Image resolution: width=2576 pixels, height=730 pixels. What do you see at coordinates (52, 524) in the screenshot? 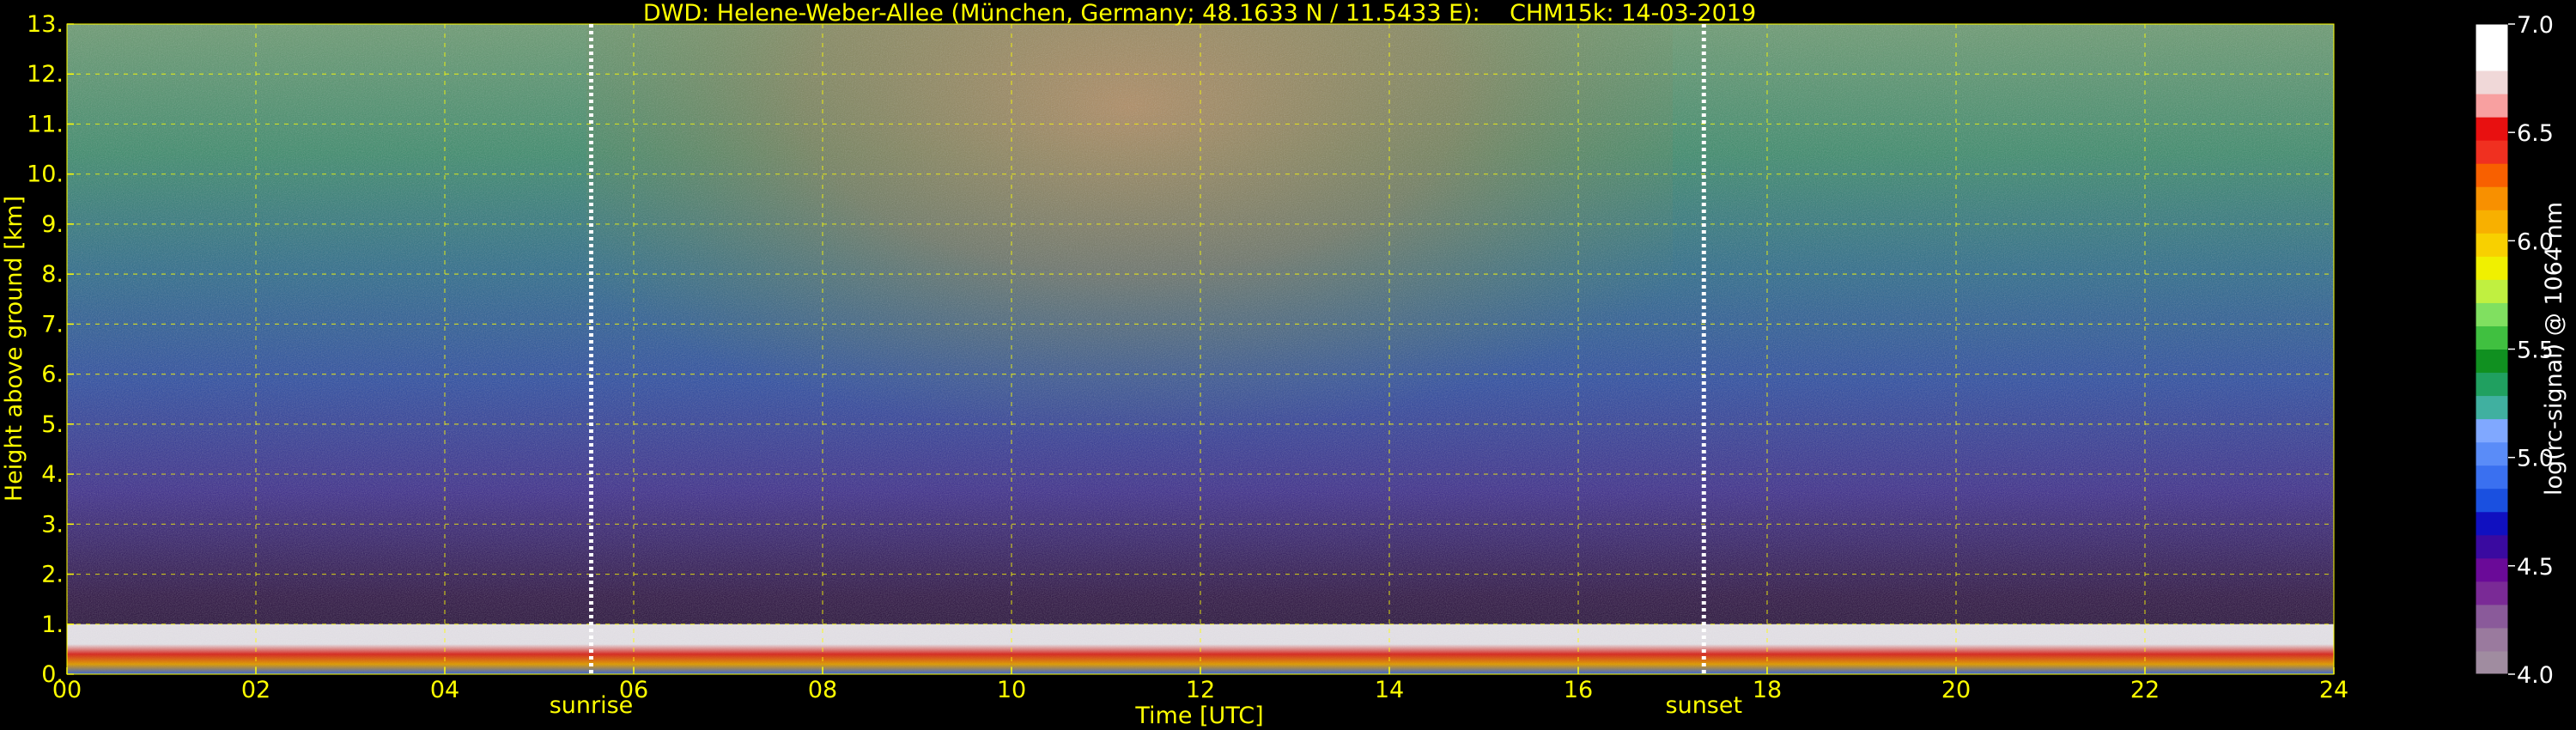
I see `y-tick-label: 3.` at bounding box center [52, 524].